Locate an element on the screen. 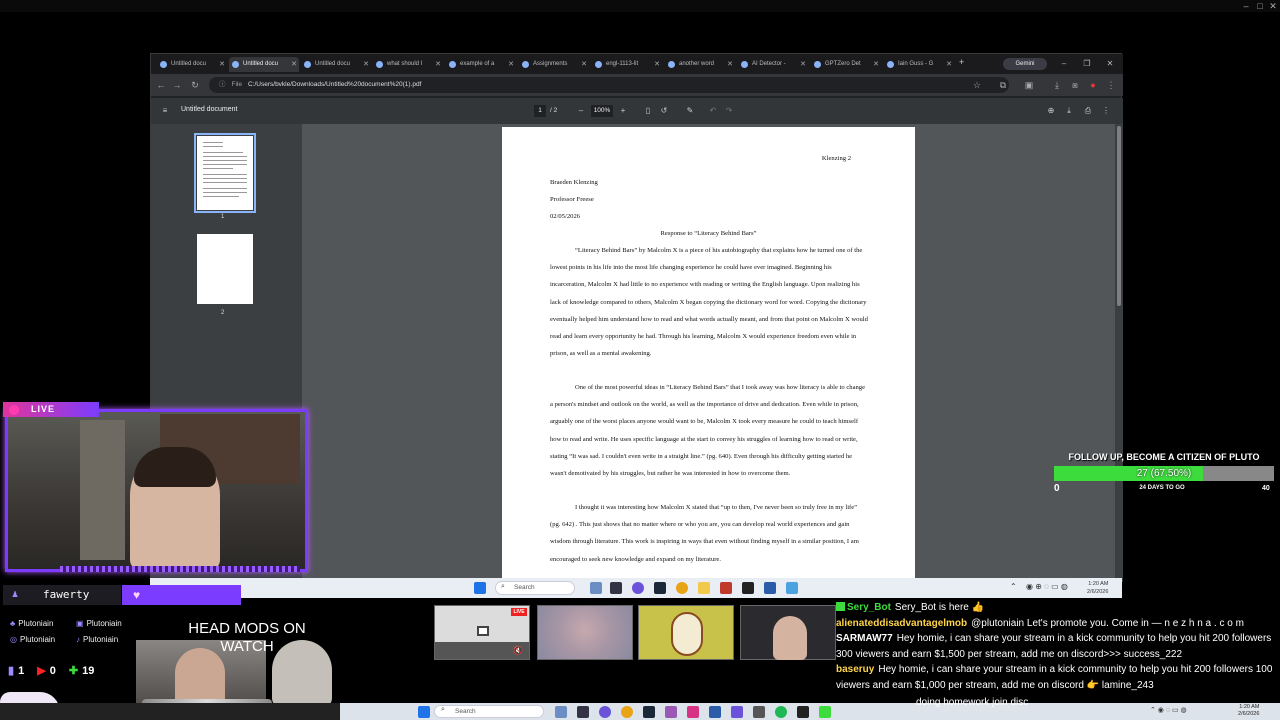 The width and height of the screenshot is (1280, 720). tab: Iain Guss - G ✕ is located at coordinates (919, 64).